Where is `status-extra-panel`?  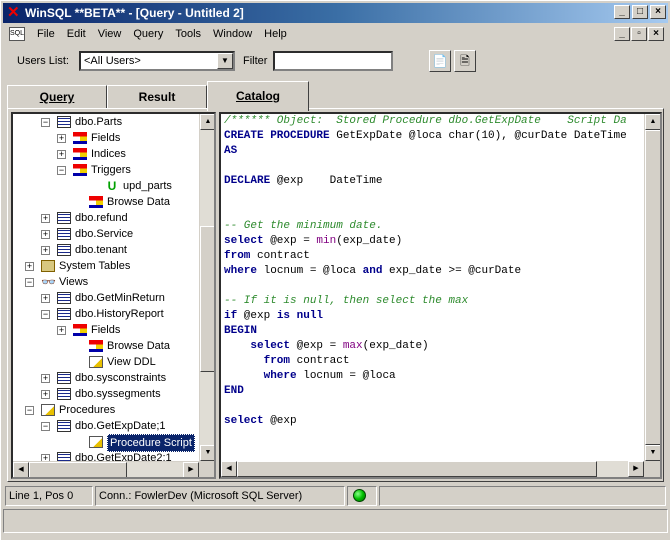 status-extra-panel is located at coordinates (522, 496).